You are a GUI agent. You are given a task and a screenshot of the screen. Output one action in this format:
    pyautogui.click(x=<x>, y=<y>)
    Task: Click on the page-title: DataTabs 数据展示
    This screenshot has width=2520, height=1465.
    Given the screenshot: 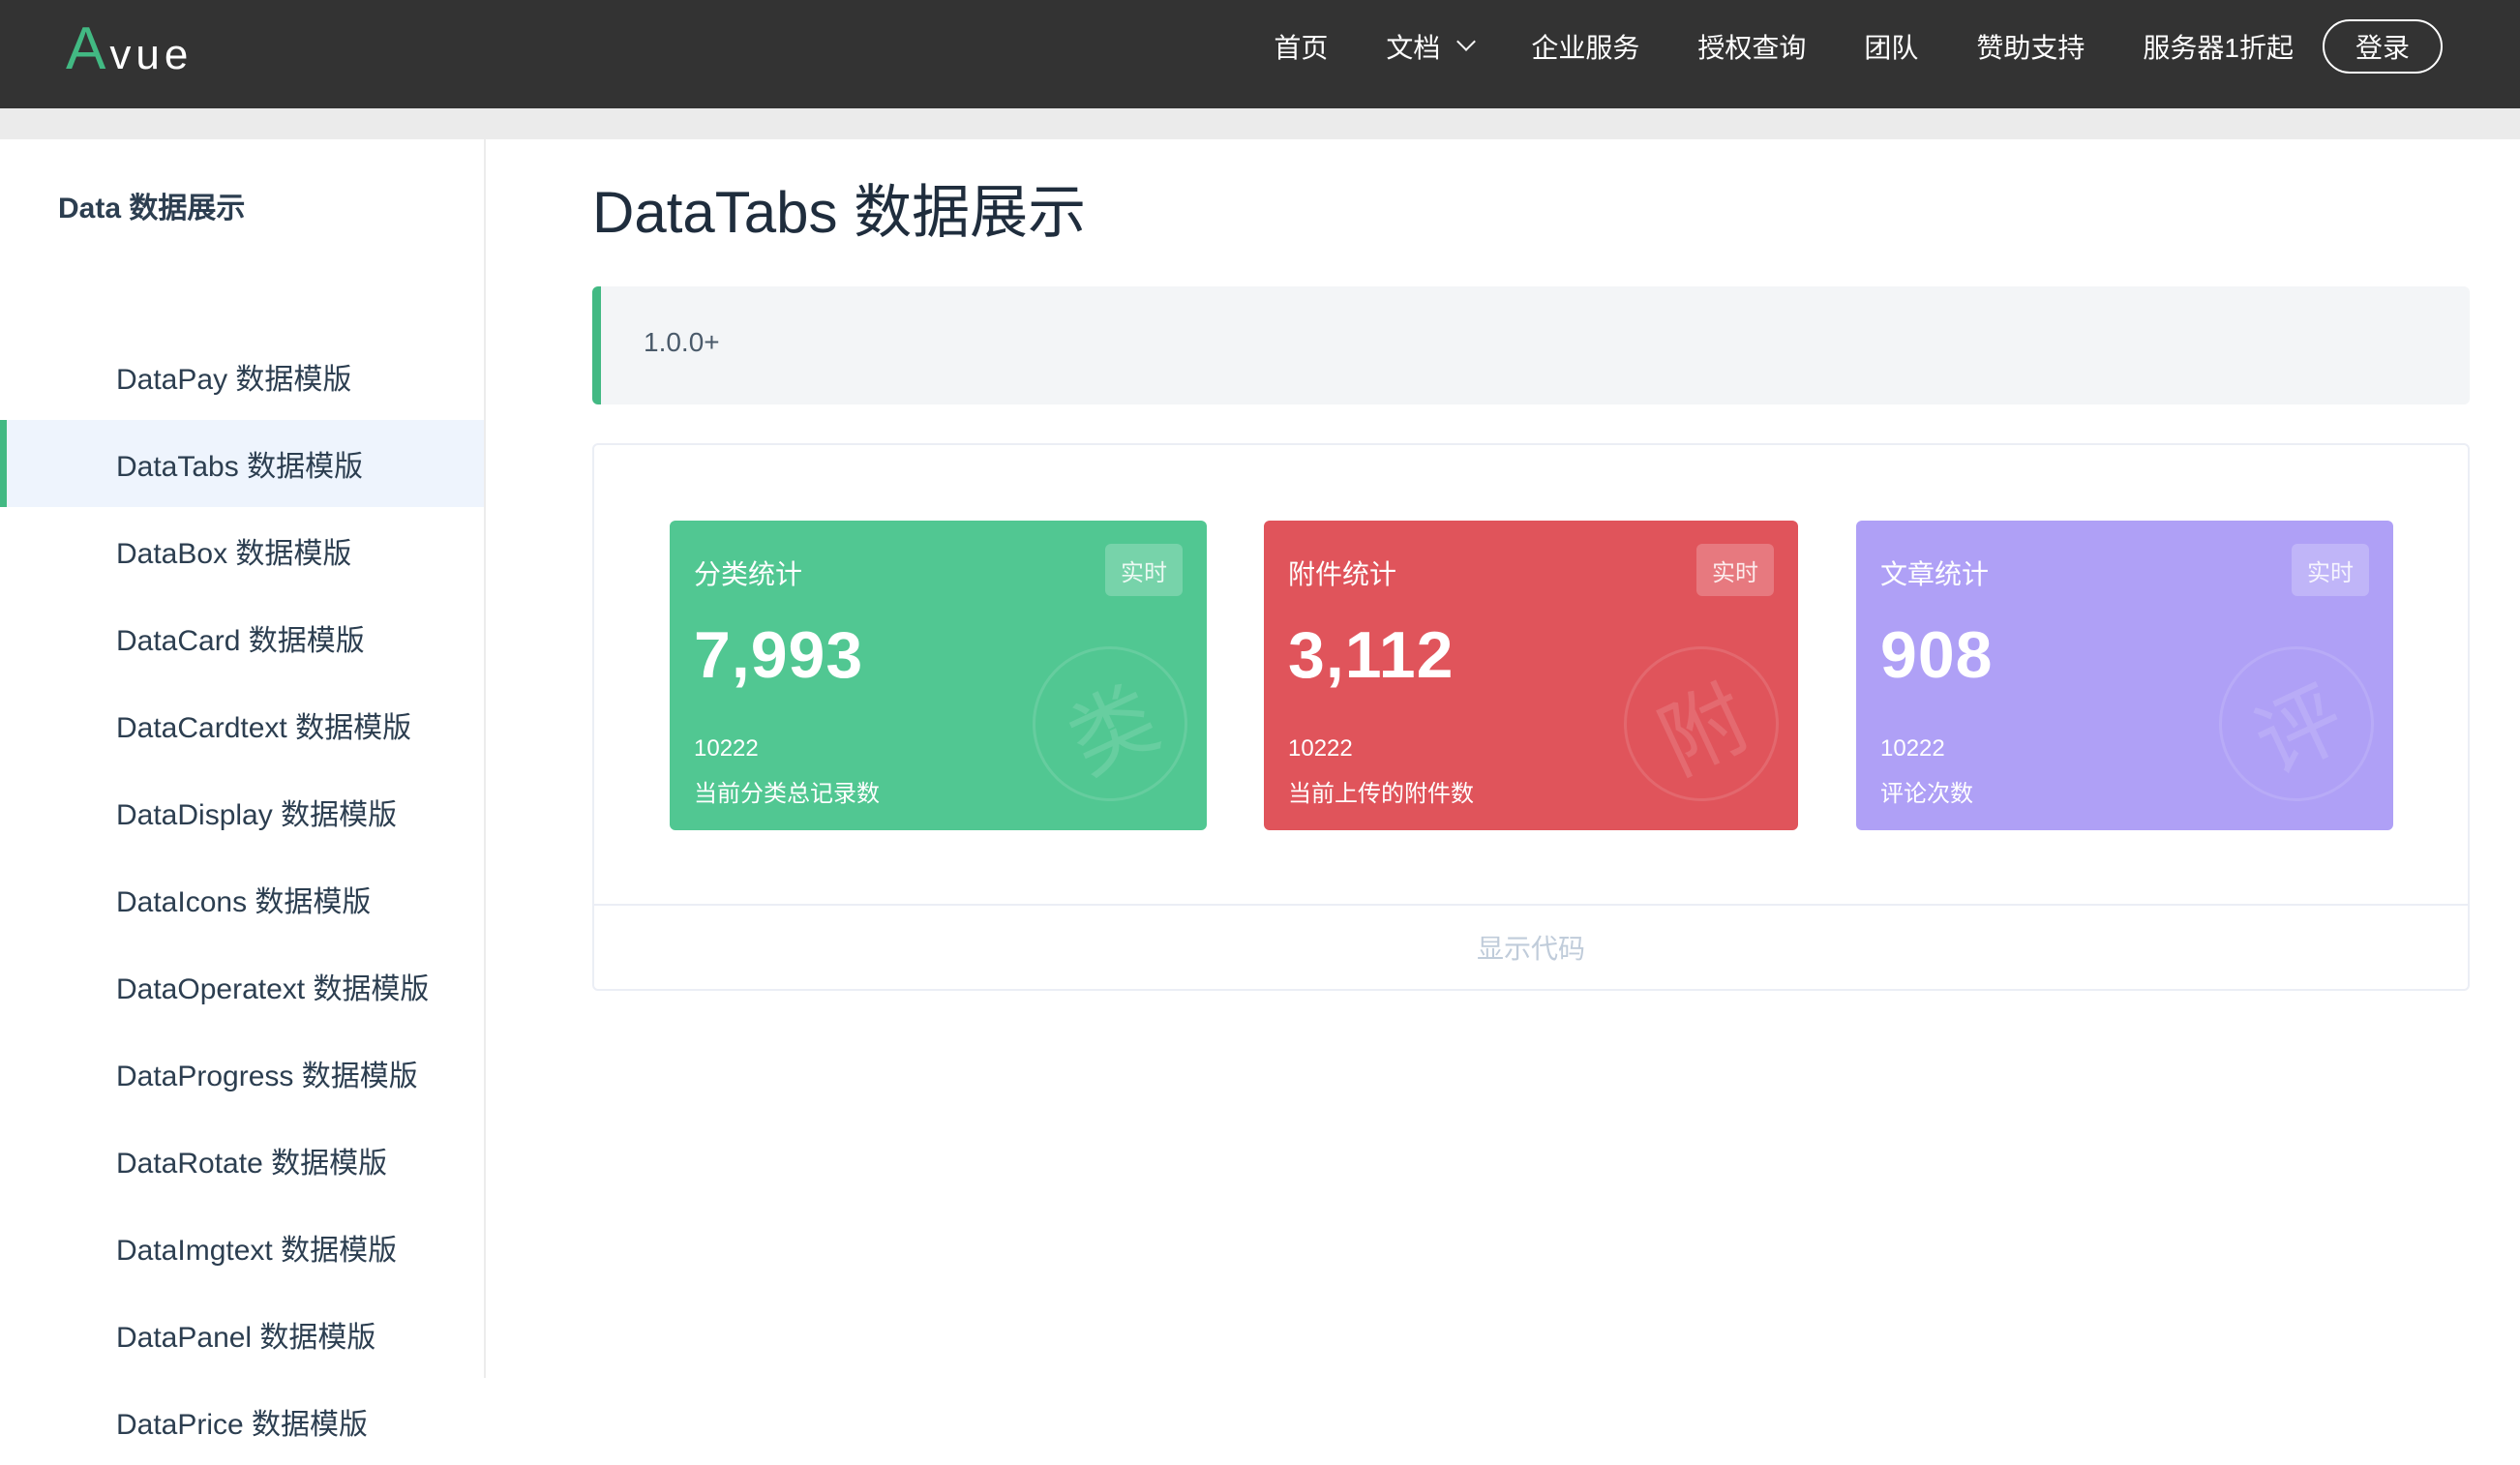 What is the action you would take?
    pyautogui.click(x=840, y=213)
    